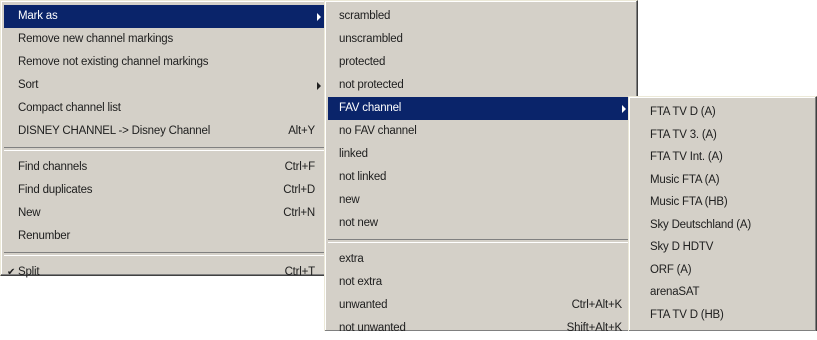 The width and height of the screenshot is (817, 340). I want to click on menu-item-split: ✔ Split Ctrl+T, so click(166, 272).